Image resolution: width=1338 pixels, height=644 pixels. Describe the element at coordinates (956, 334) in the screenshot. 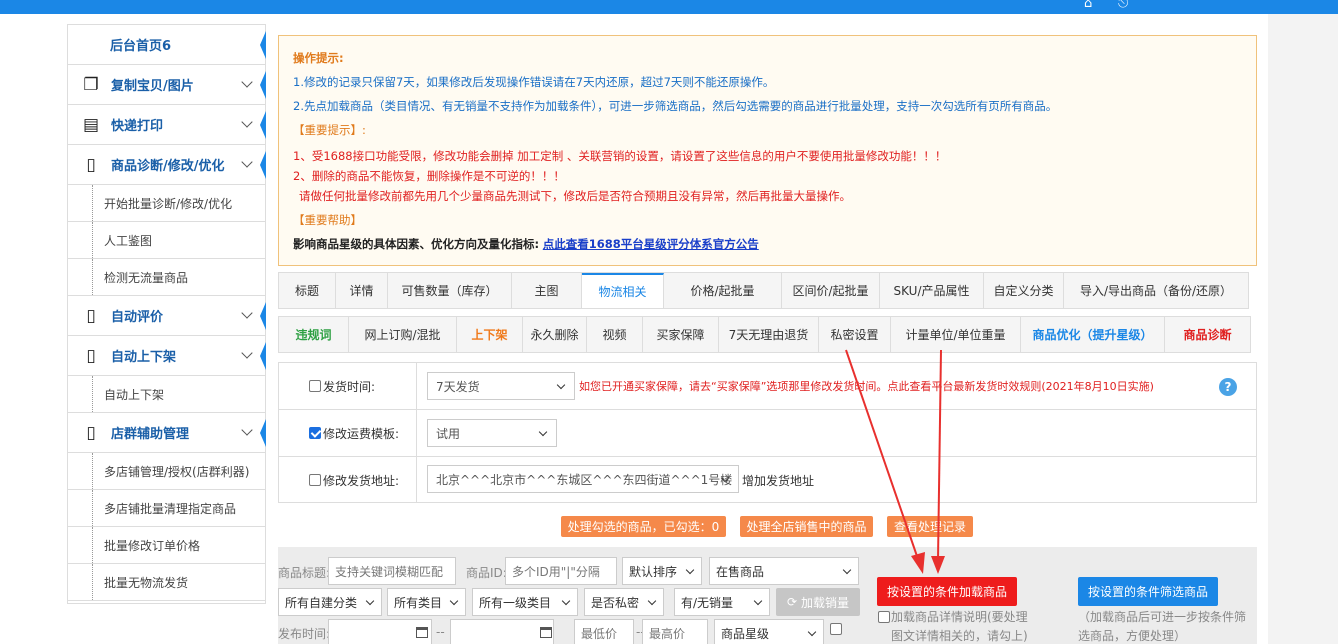

I see `tab-unit-weight: 计量单位/单位重量` at that location.